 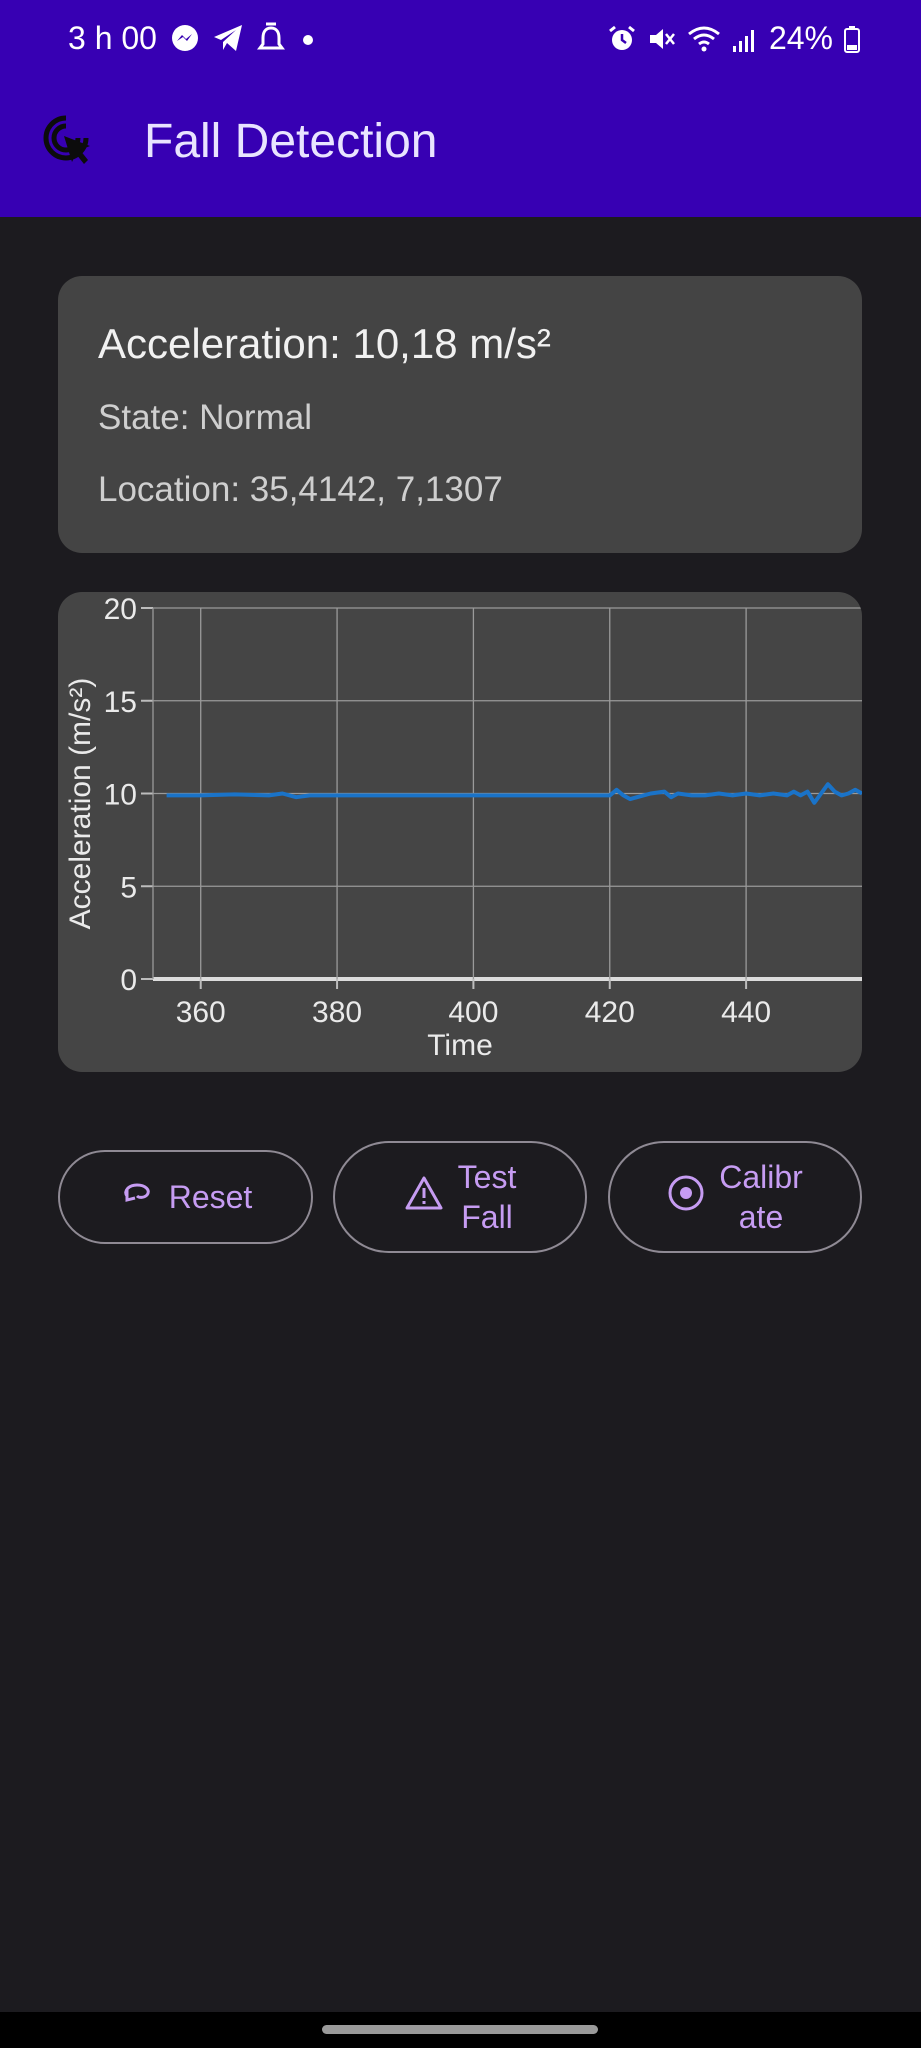 I want to click on y-tick-label: 5, so click(x=128, y=887).